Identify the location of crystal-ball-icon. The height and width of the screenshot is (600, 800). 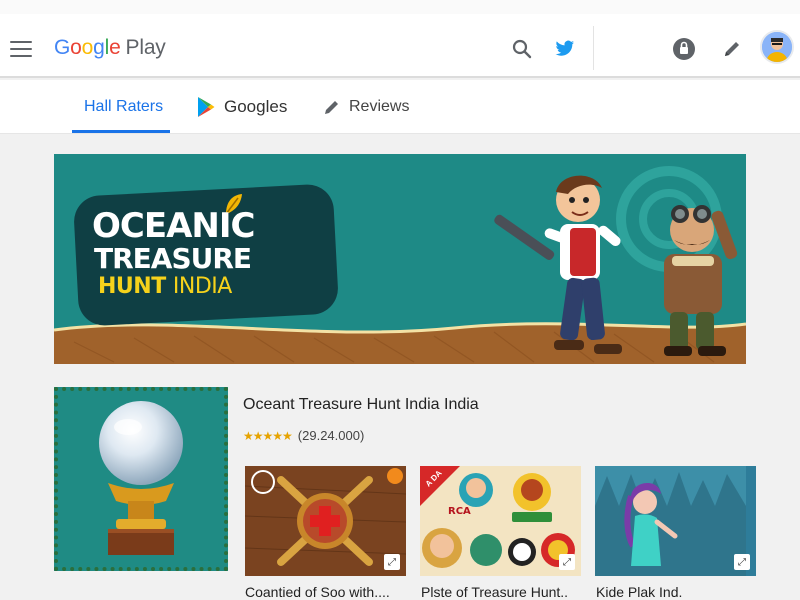
(141, 478).